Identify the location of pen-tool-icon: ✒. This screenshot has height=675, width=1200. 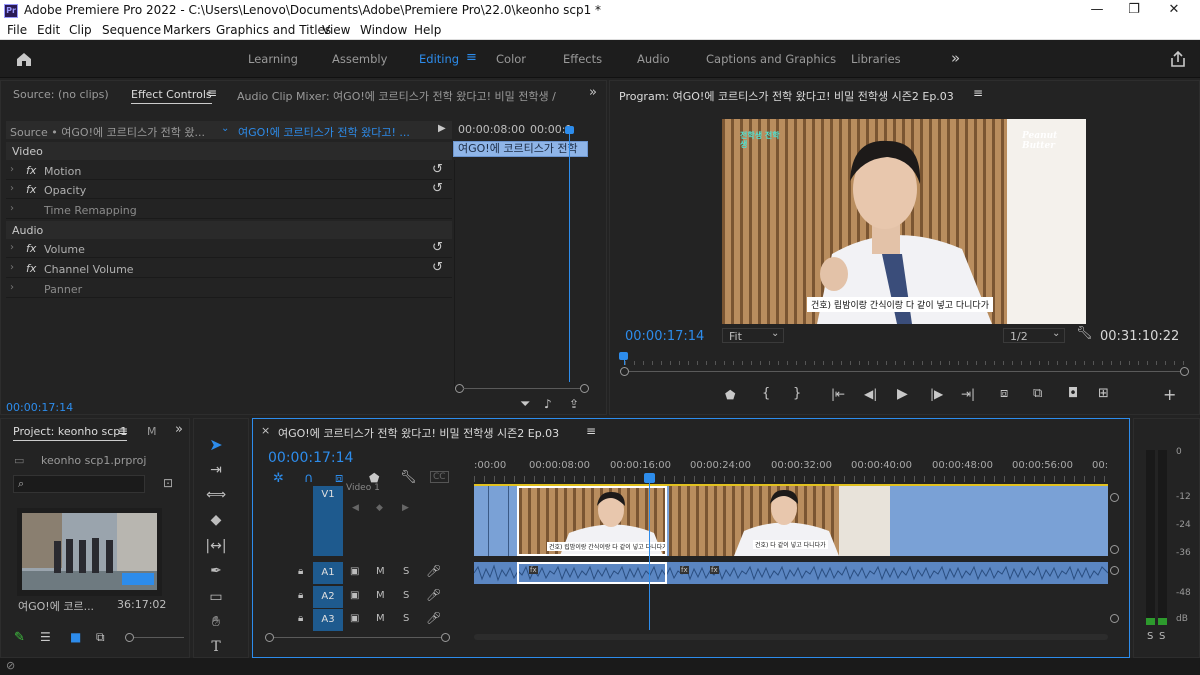
(216, 571).